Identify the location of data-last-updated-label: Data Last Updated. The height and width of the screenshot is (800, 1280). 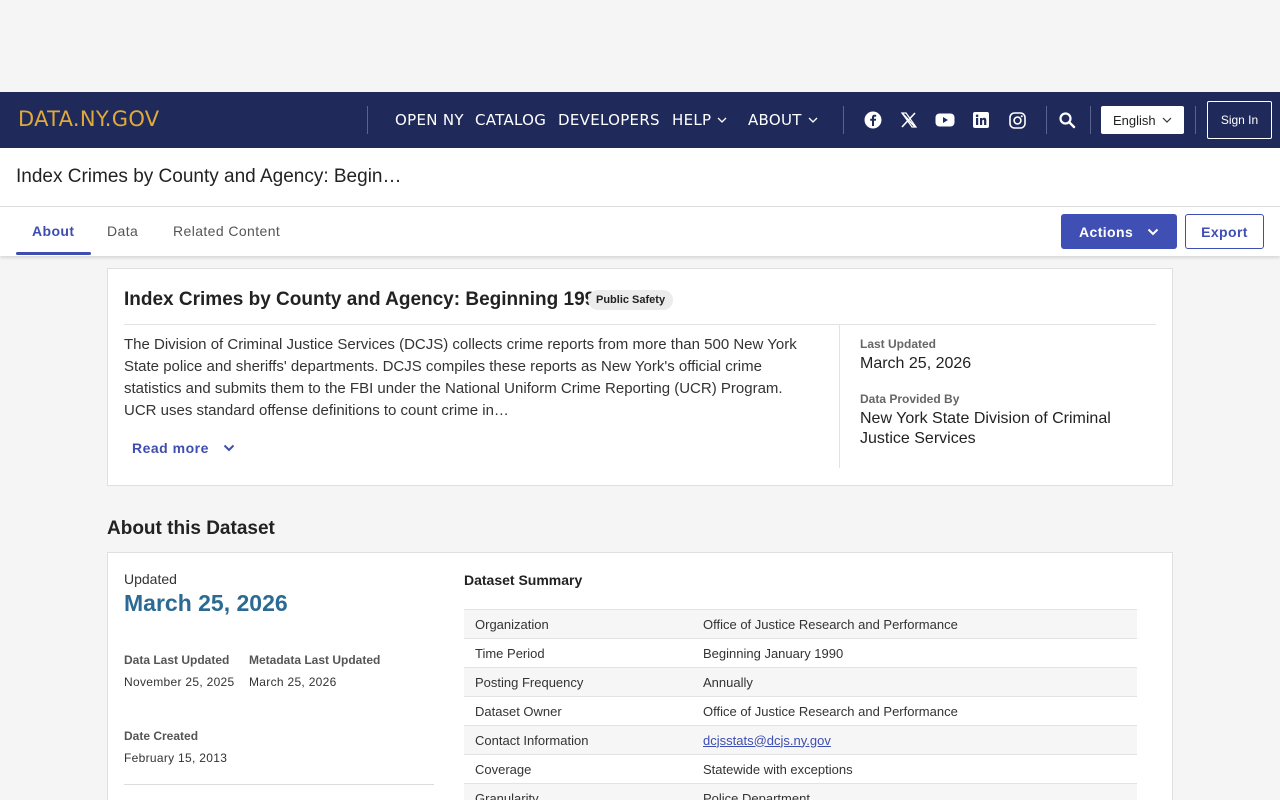
(177, 660).